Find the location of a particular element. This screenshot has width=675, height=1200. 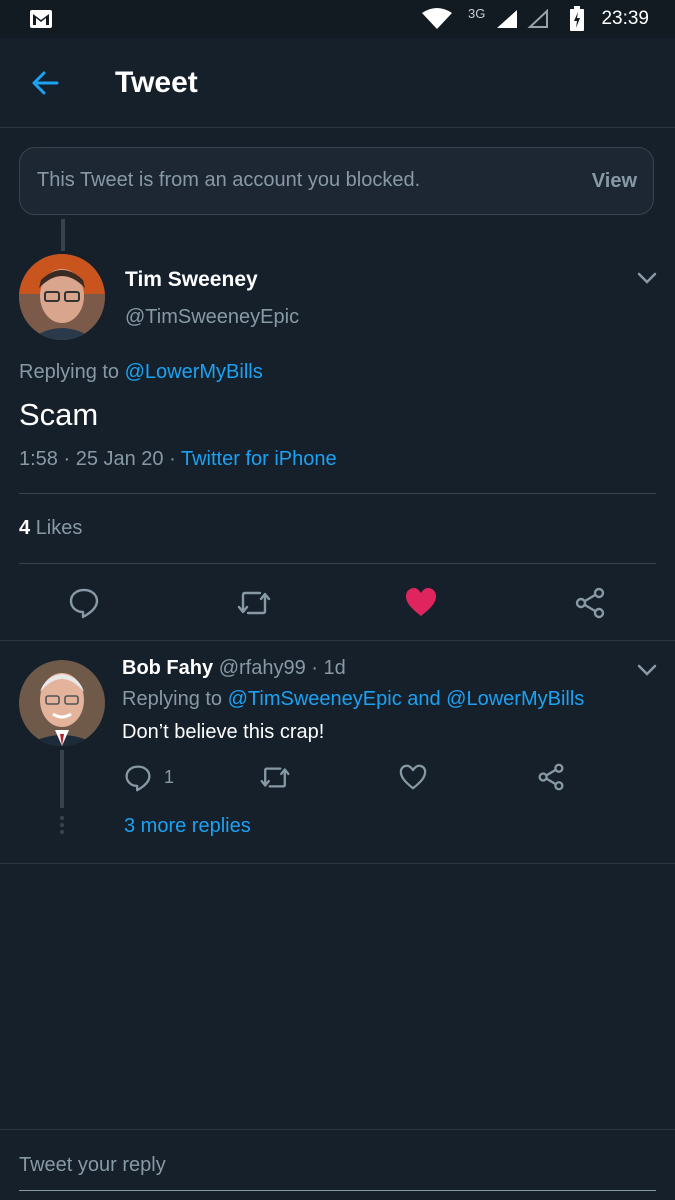

signal-empty-icon is located at coordinates (538, 19).